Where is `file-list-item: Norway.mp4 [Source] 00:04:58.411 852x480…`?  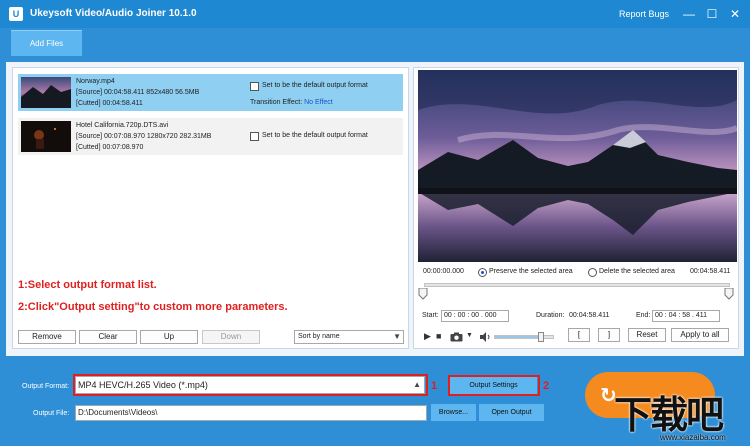 file-list-item: Norway.mp4 [Source] 00:04:58.411 852x480… is located at coordinates (210, 92).